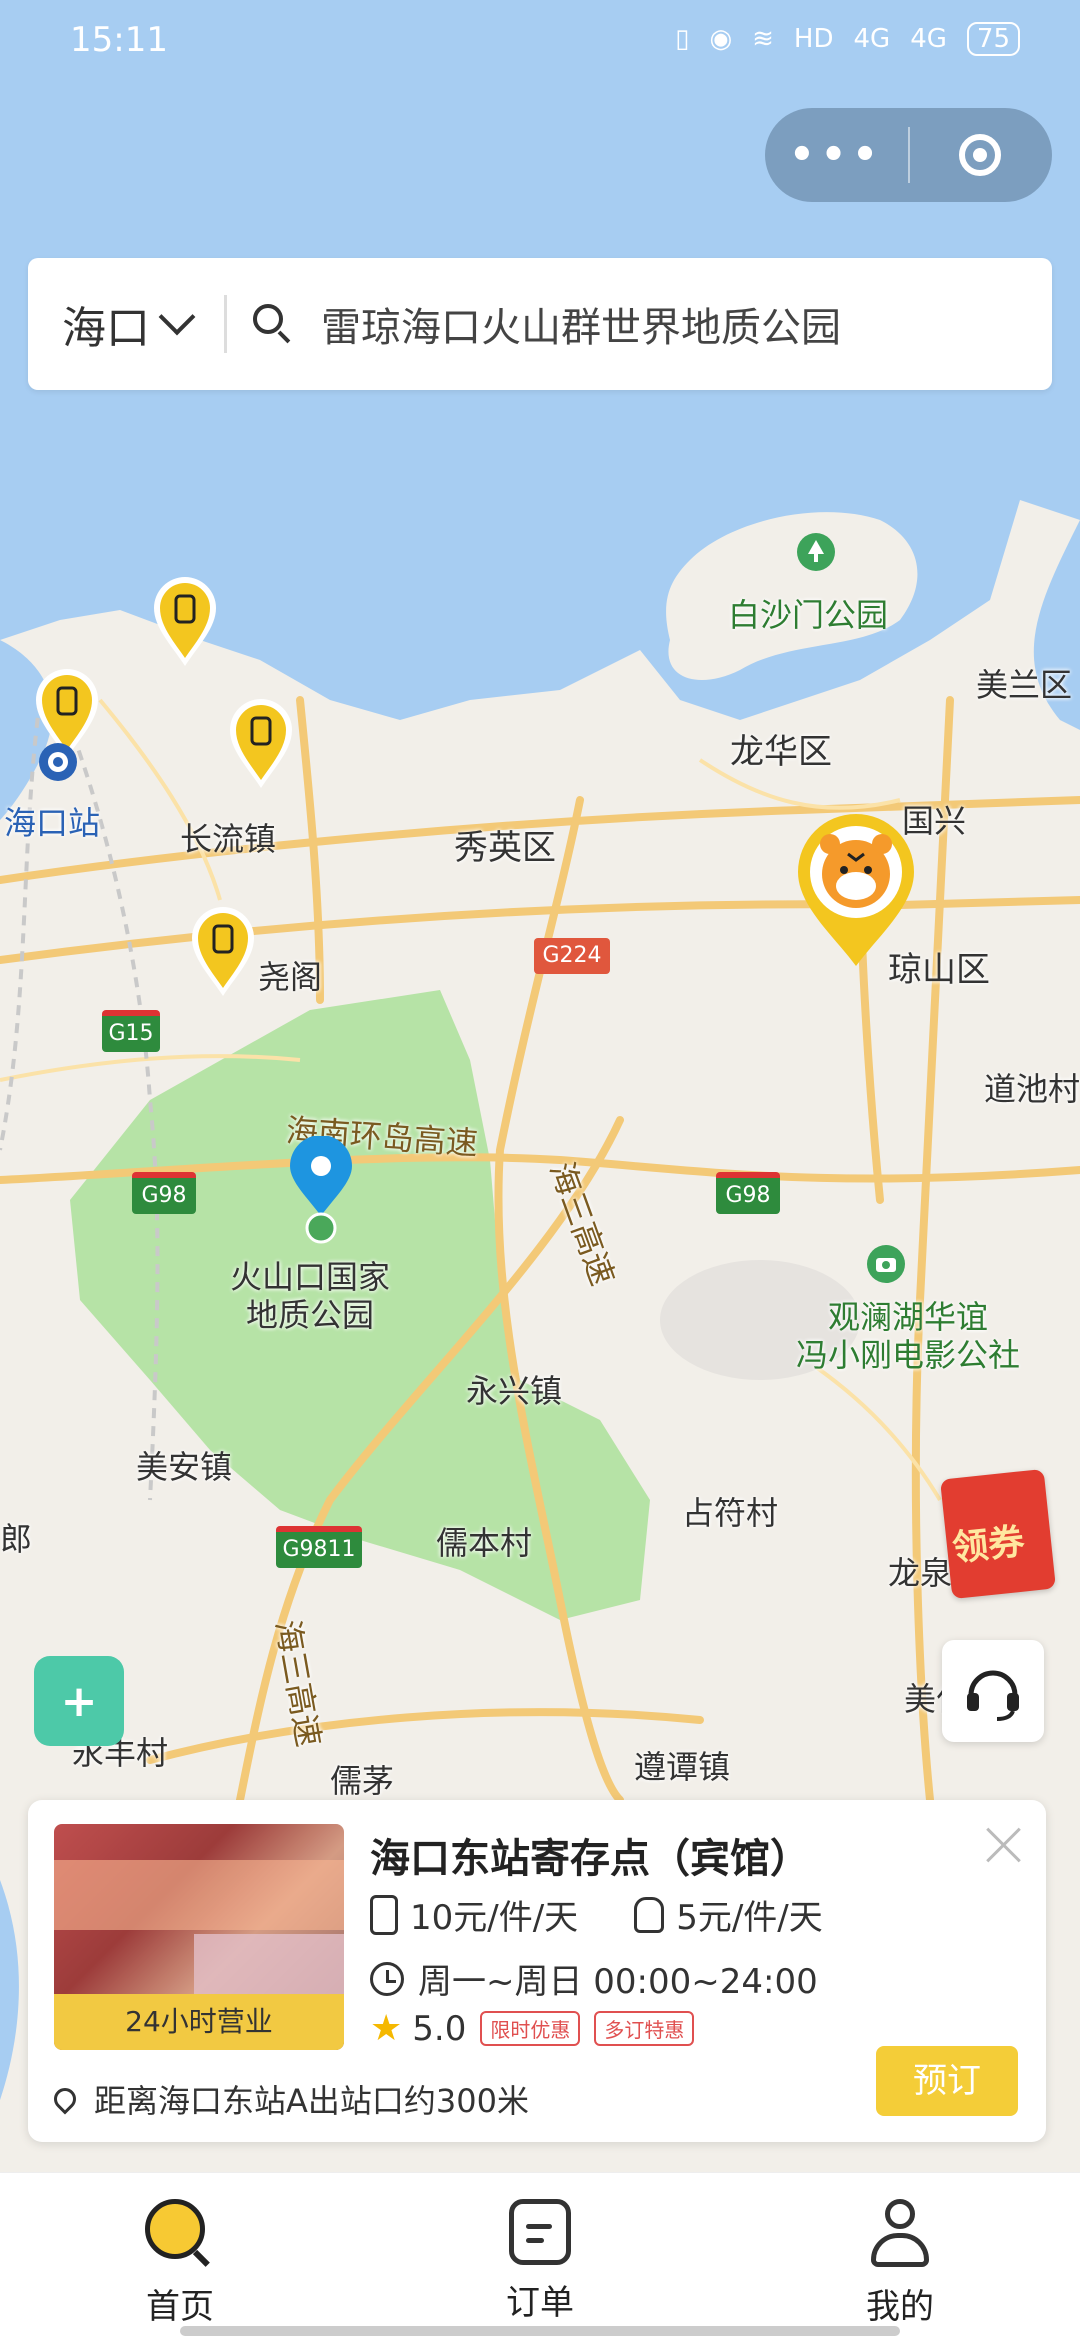  Describe the element at coordinates (386, 2028) in the screenshot. I see `star-icon: ★` at that location.